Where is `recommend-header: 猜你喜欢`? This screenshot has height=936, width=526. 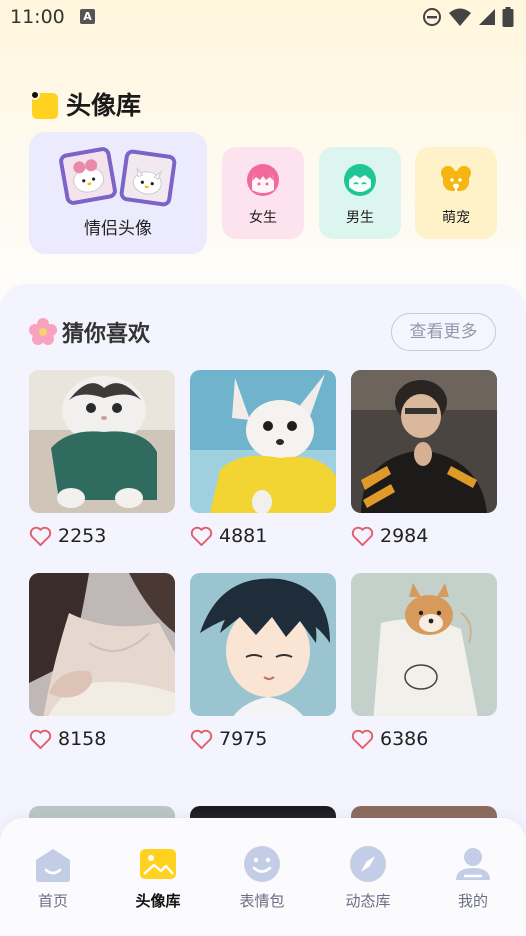 recommend-header: 猜你喜欢 is located at coordinates (89, 332).